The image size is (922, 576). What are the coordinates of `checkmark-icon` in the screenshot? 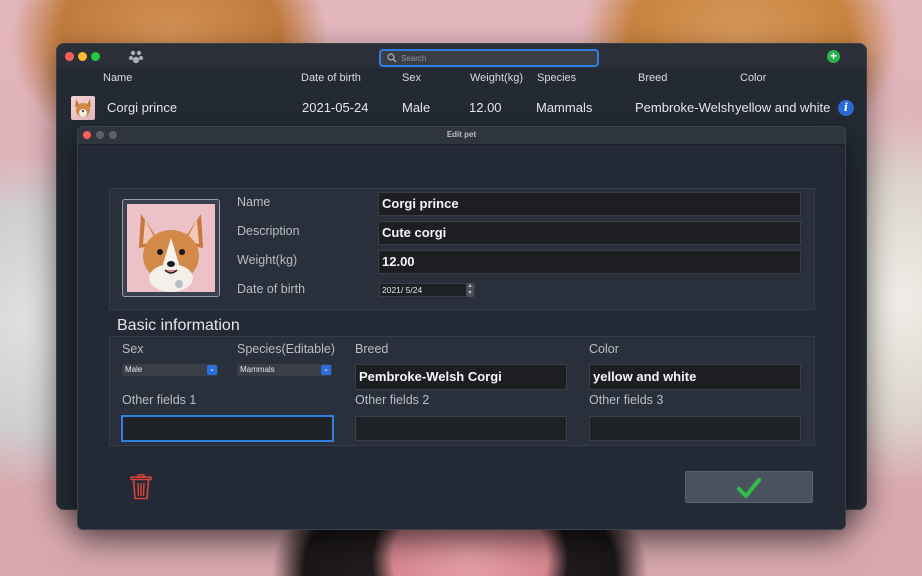 It's located at (749, 488).